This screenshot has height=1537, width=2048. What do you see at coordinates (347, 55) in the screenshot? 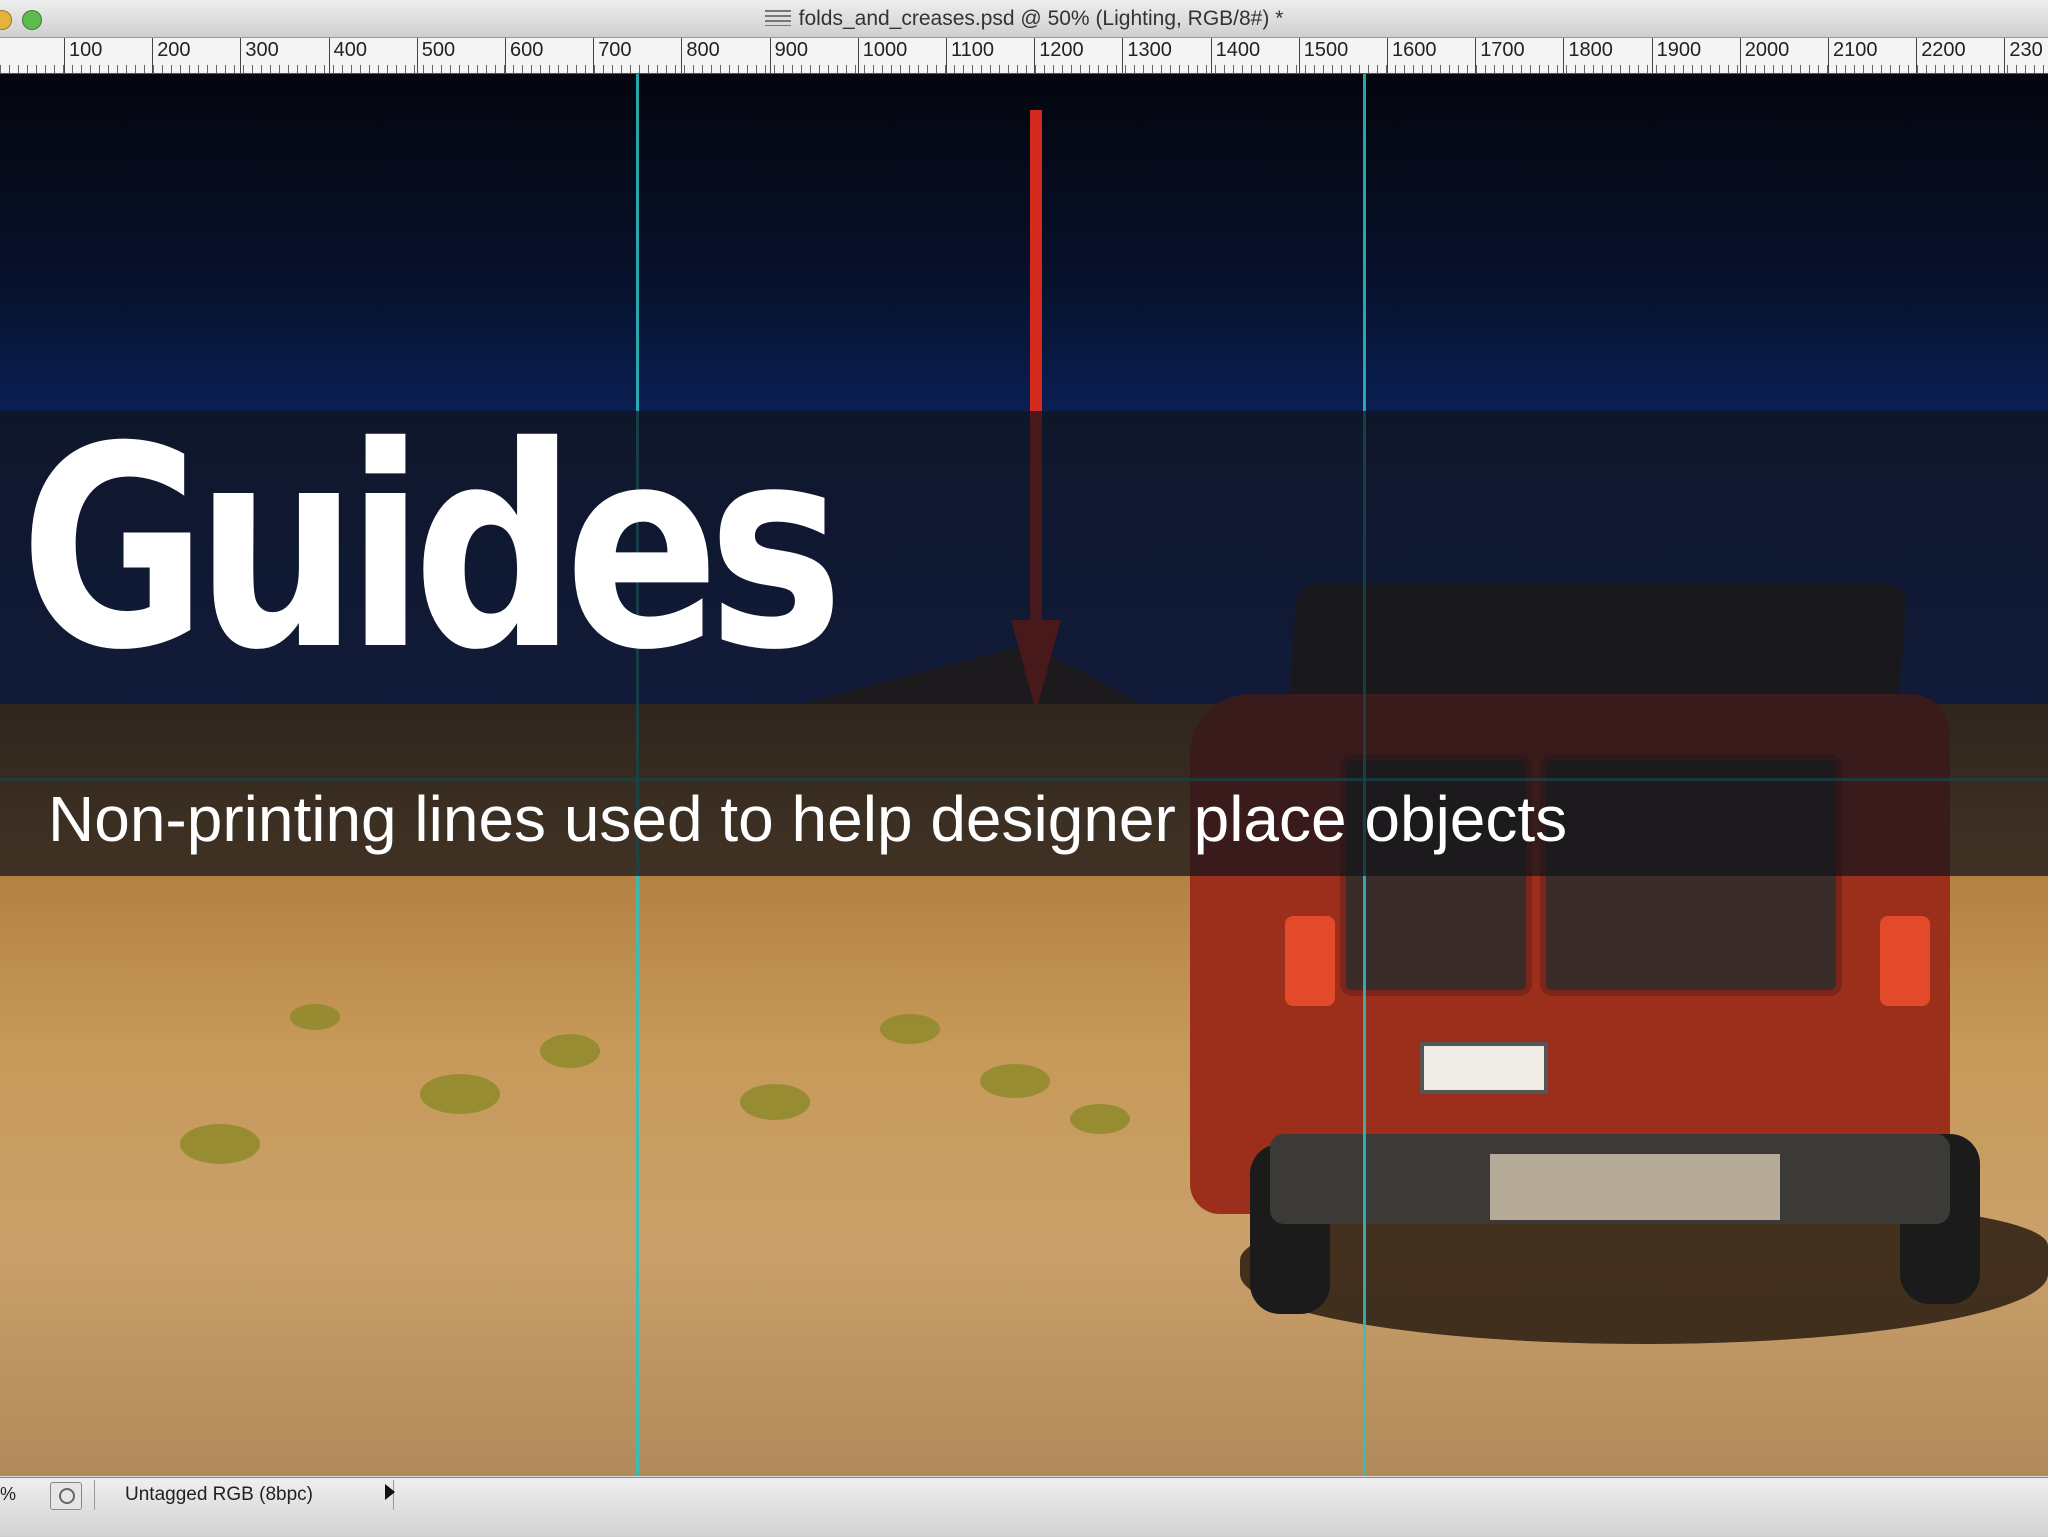
I see `ruler-tick-label: 400` at bounding box center [347, 55].